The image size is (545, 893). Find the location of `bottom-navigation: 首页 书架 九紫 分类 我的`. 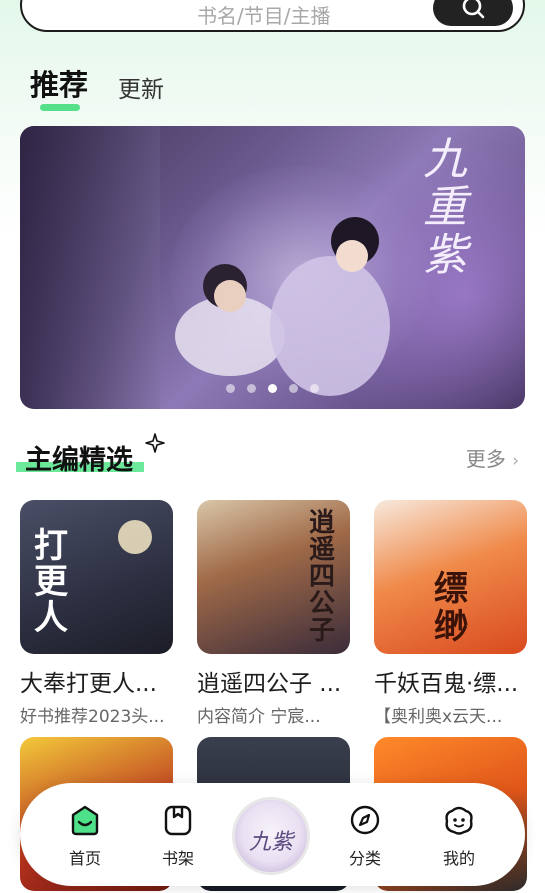

bottom-navigation: 首页 书架 九紫 分类 我的 is located at coordinates (272, 834).